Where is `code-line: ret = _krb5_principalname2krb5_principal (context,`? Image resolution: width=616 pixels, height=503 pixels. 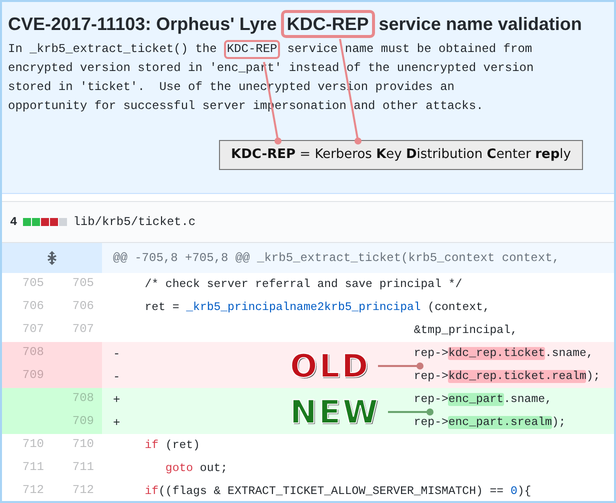 code-line: ret = _krb5_principalname2krb5_principal (context, is located at coordinates (317, 308).